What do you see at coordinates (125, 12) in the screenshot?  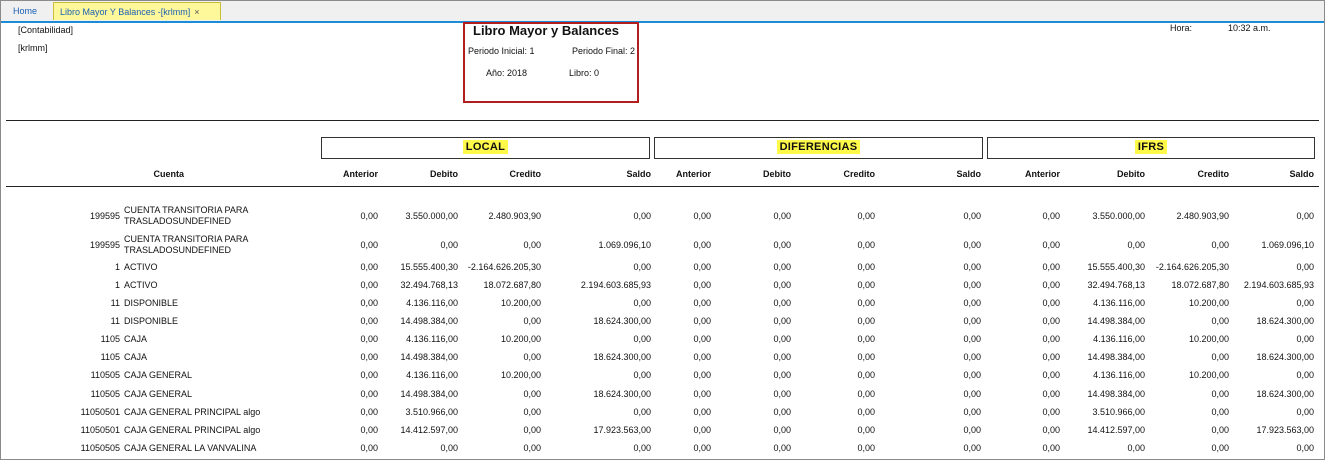 I see `tab-libro-mayor-label: Libro Mayor Y Balances -[krlmm]` at bounding box center [125, 12].